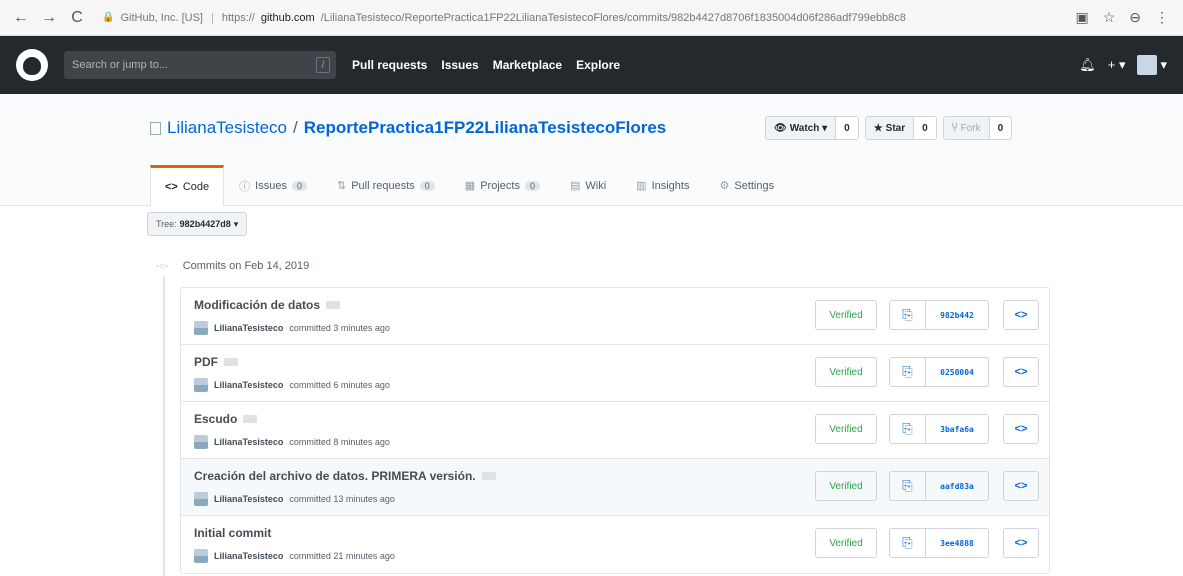  Describe the element at coordinates (754, 185) in the screenshot. I see `tab-label: Settings` at that location.